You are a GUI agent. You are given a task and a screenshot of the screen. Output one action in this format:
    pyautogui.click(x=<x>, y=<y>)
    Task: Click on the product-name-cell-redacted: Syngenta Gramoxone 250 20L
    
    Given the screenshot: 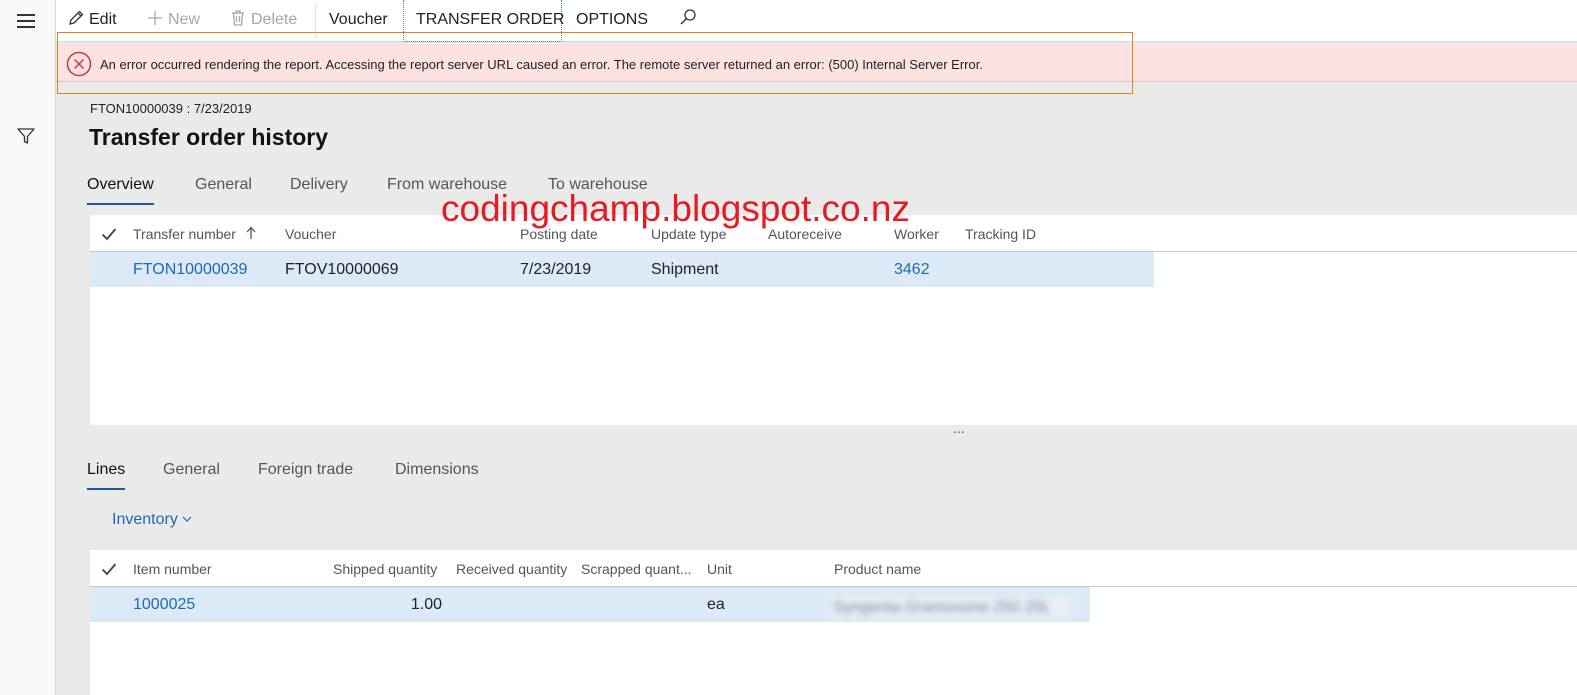 What is the action you would take?
    pyautogui.click(x=951, y=608)
    